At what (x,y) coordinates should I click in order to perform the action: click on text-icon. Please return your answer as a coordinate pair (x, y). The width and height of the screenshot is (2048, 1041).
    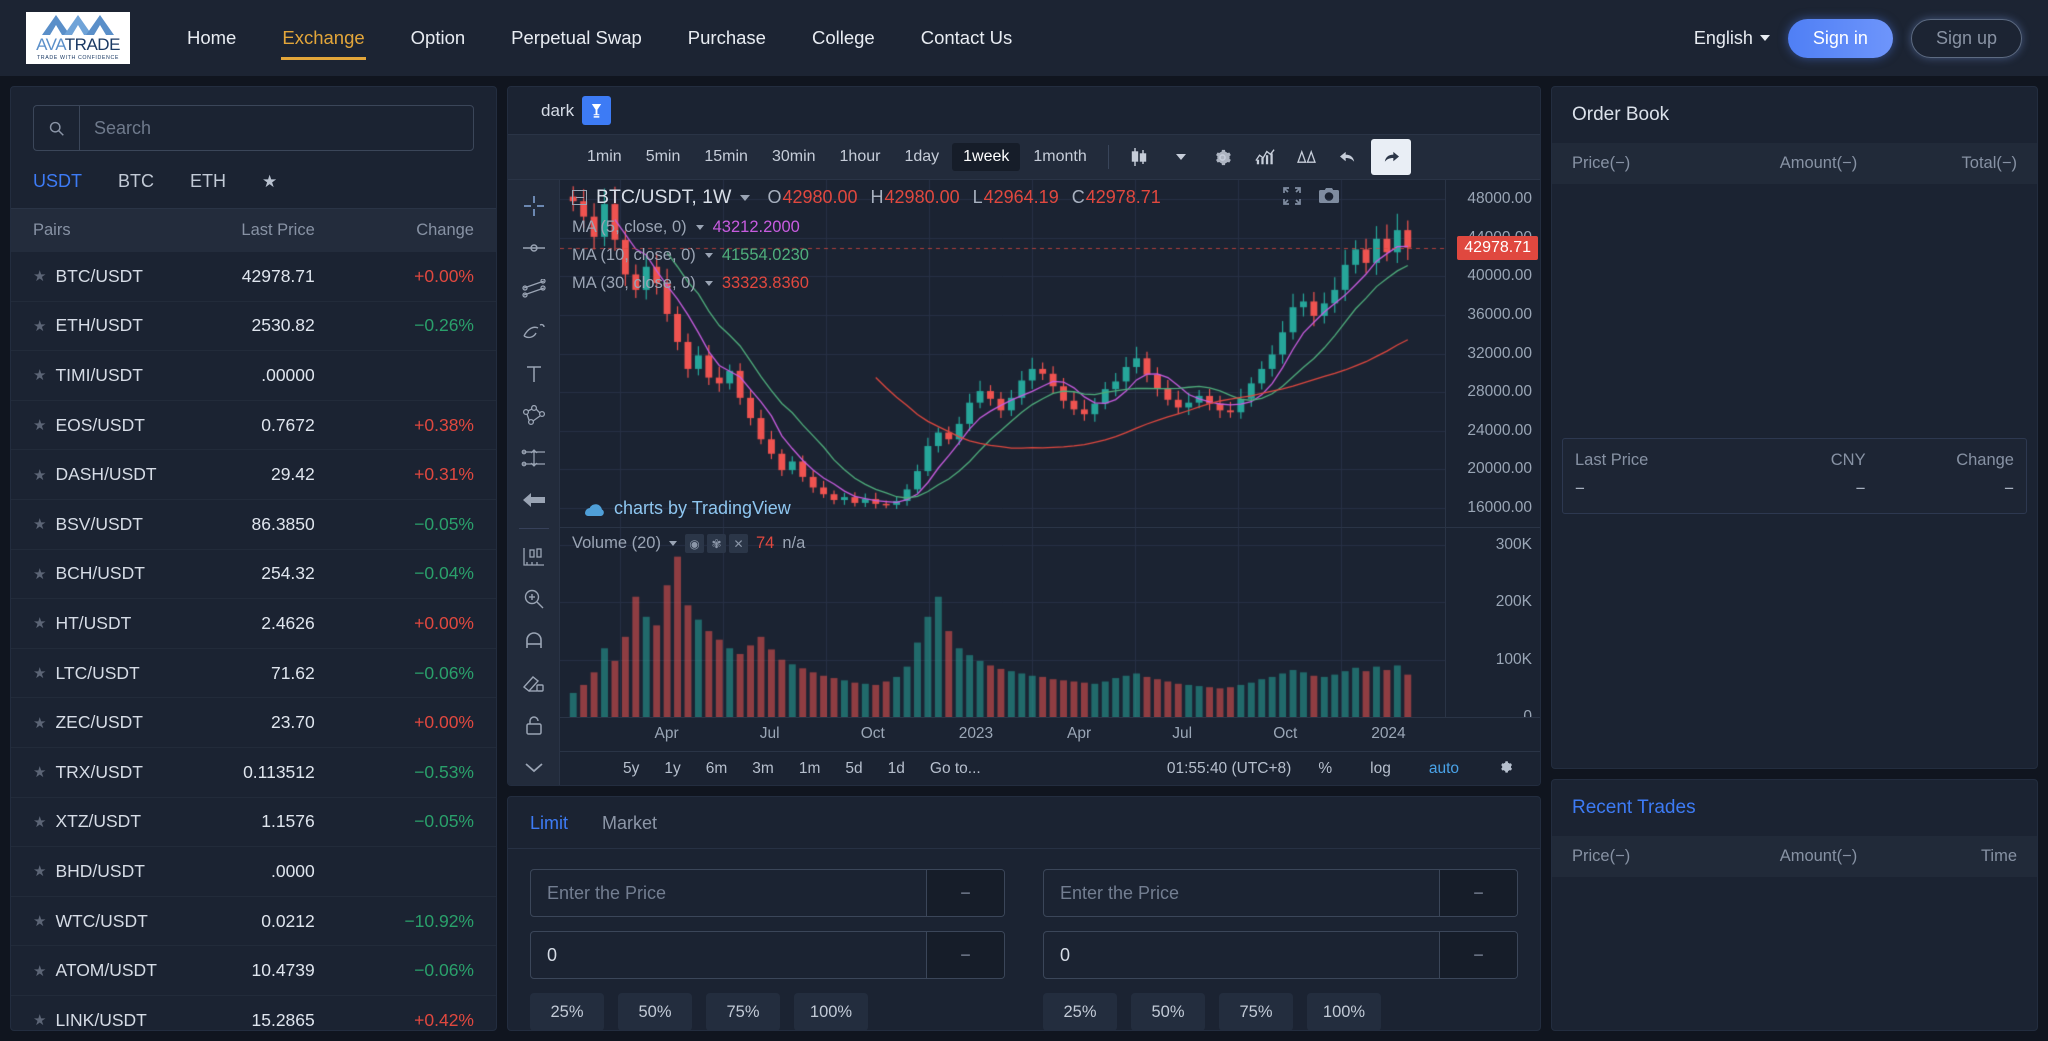
    Looking at the image, I should click on (534, 374).